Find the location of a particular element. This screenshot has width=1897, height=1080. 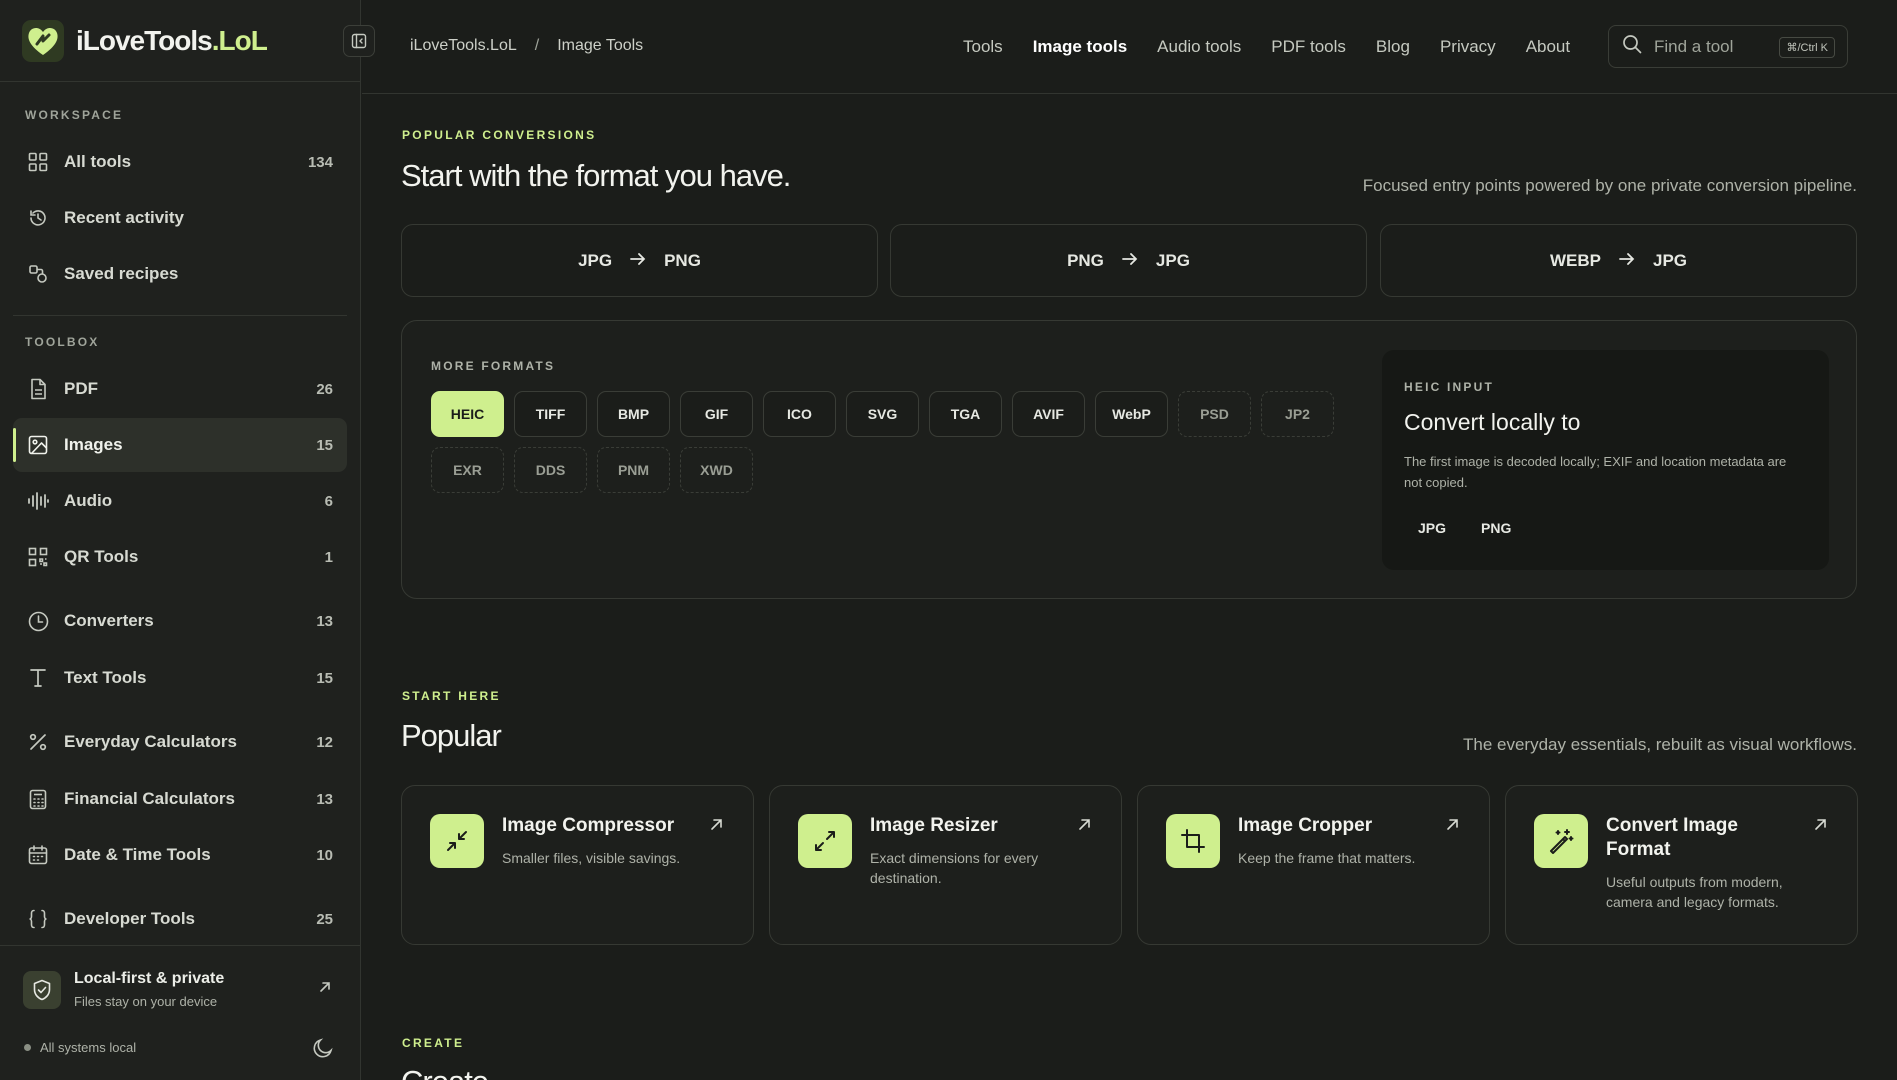

collapse-sidebar-button is located at coordinates (359, 41).